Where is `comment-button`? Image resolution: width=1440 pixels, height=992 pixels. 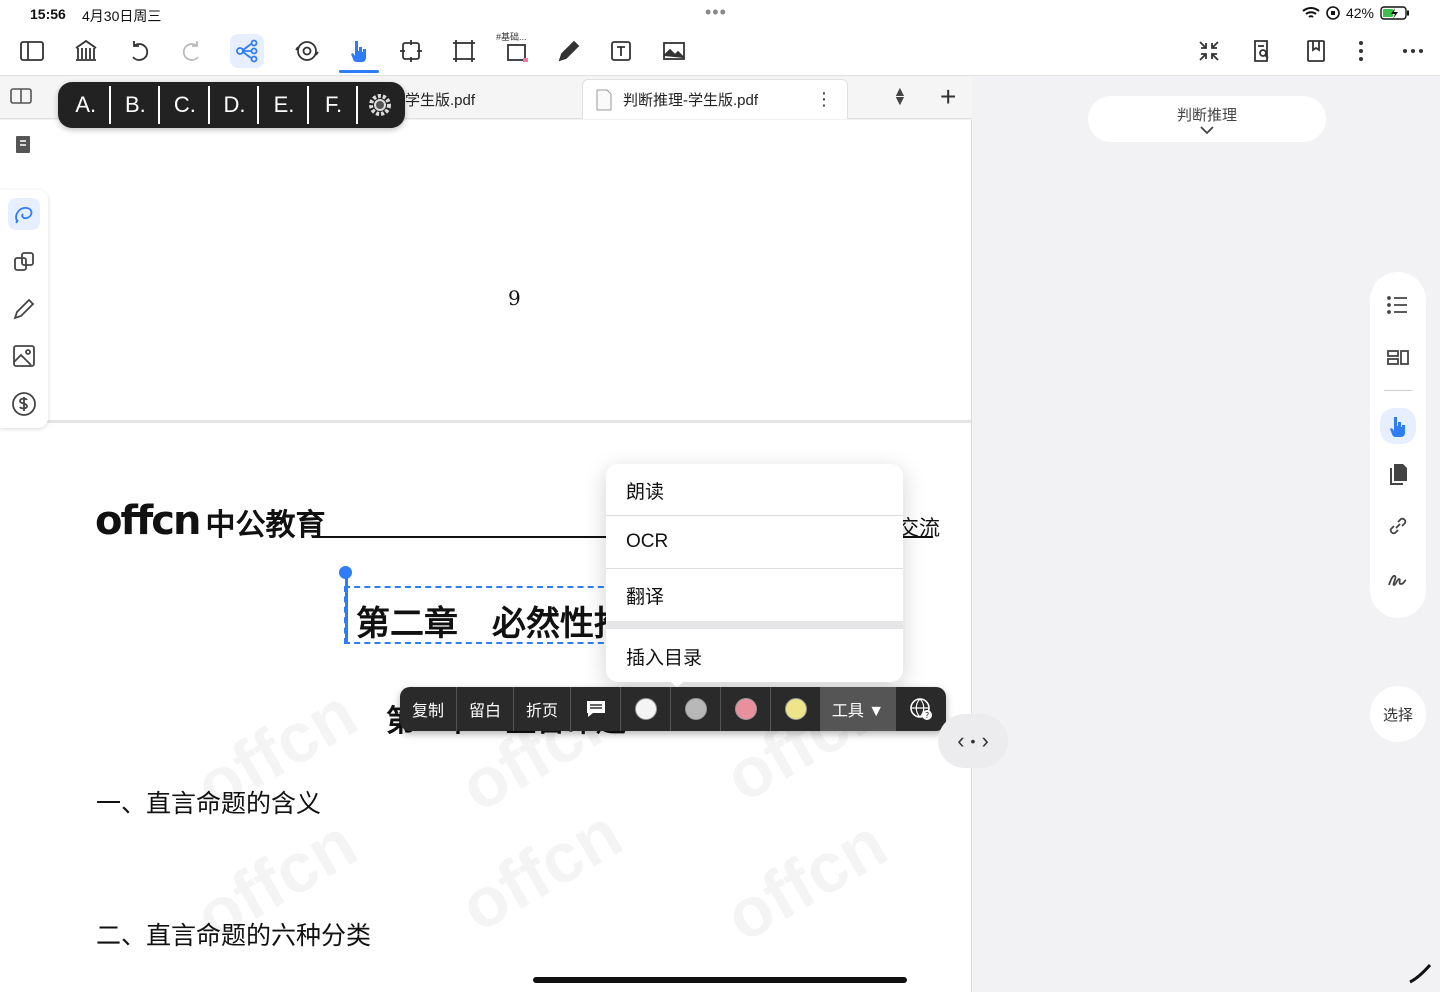
comment-button is located at coordinates (596, 709).